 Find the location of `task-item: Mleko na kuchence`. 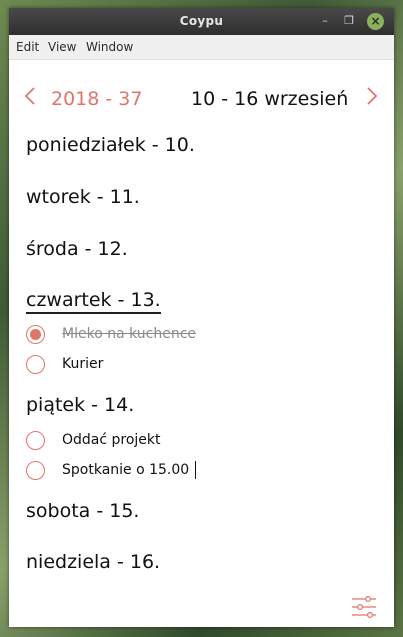

task-item: Mleko na kuchence is located at coordinates (176, 336).